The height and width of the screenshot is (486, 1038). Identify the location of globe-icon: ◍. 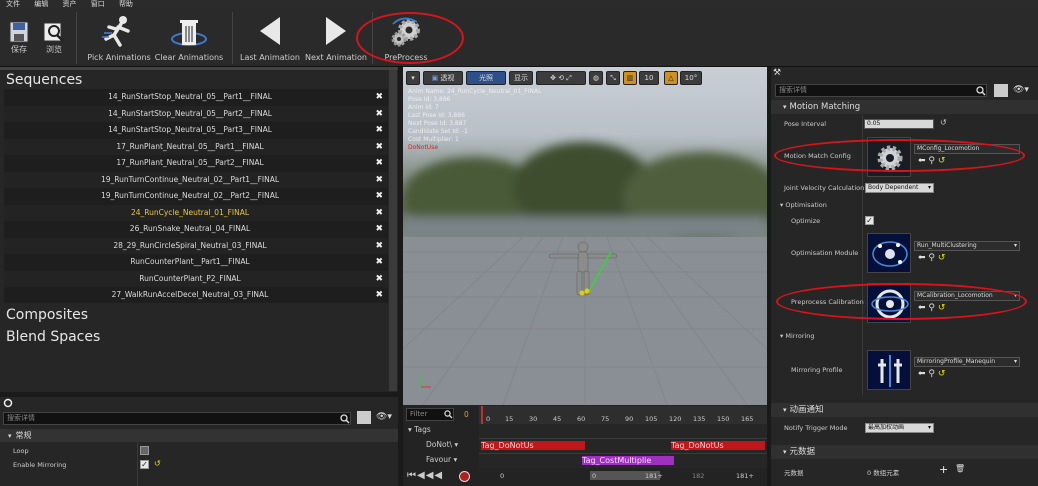
(596, 78).